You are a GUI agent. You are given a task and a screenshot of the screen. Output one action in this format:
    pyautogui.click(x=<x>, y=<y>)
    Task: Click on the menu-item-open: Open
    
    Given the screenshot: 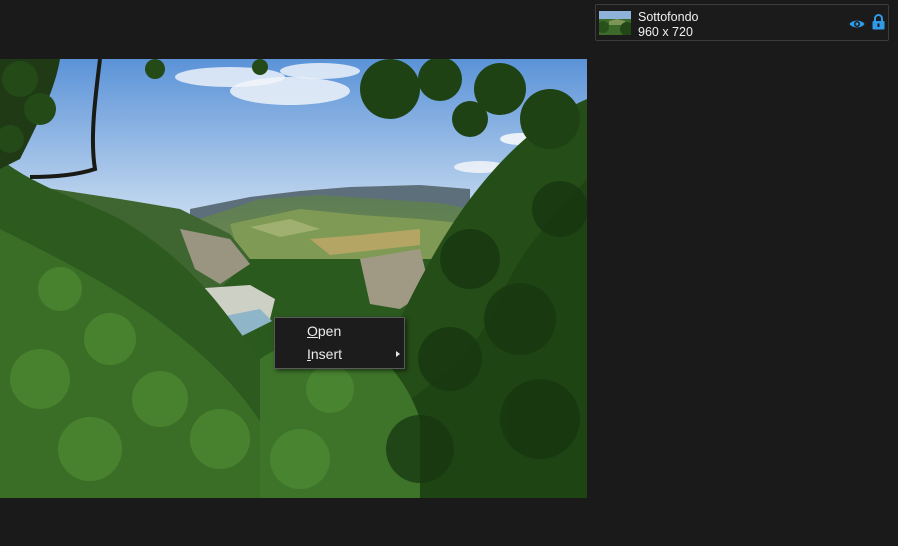 What is the action you would take?
    pyautogui.click(x=339, y=331)
    